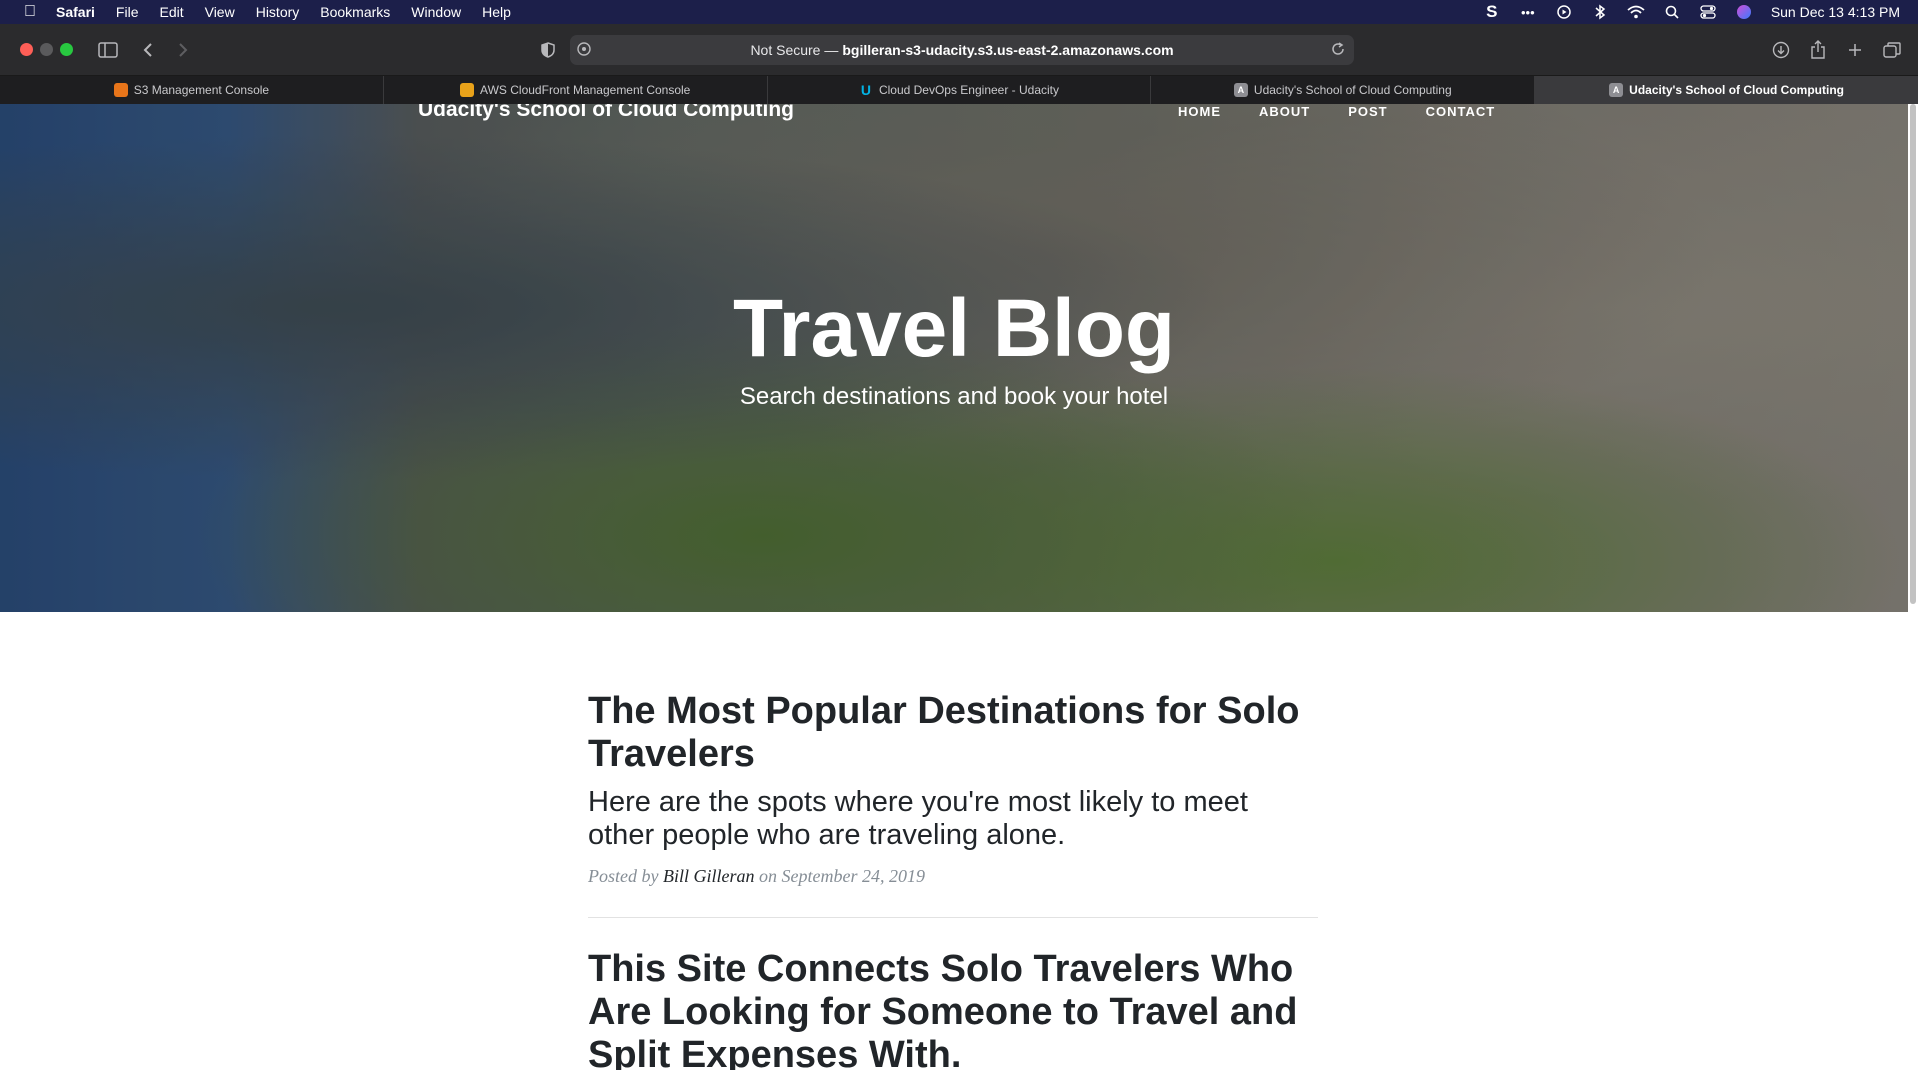 The width and height of the screenshot is (1918, 1070). I want to click on tab-overview-icon, so click(1892, 50).